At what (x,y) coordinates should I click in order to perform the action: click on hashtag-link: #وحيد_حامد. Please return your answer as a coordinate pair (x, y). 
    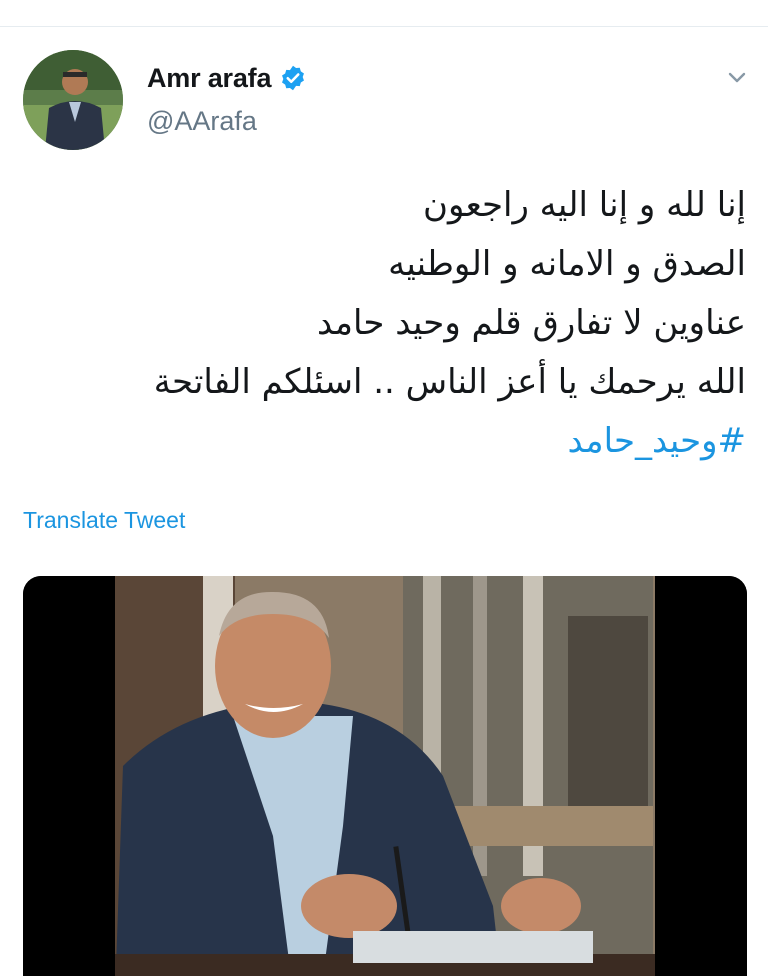
    Looking at the image, I should click on (386, 441).